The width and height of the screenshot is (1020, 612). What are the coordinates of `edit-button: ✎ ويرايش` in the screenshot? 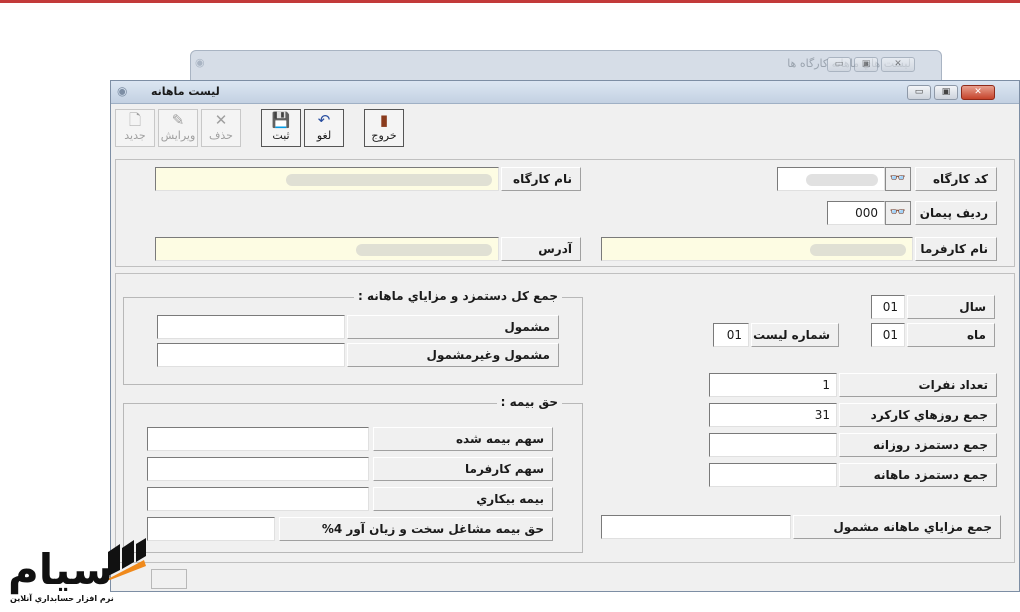 It's located at (178, 128).